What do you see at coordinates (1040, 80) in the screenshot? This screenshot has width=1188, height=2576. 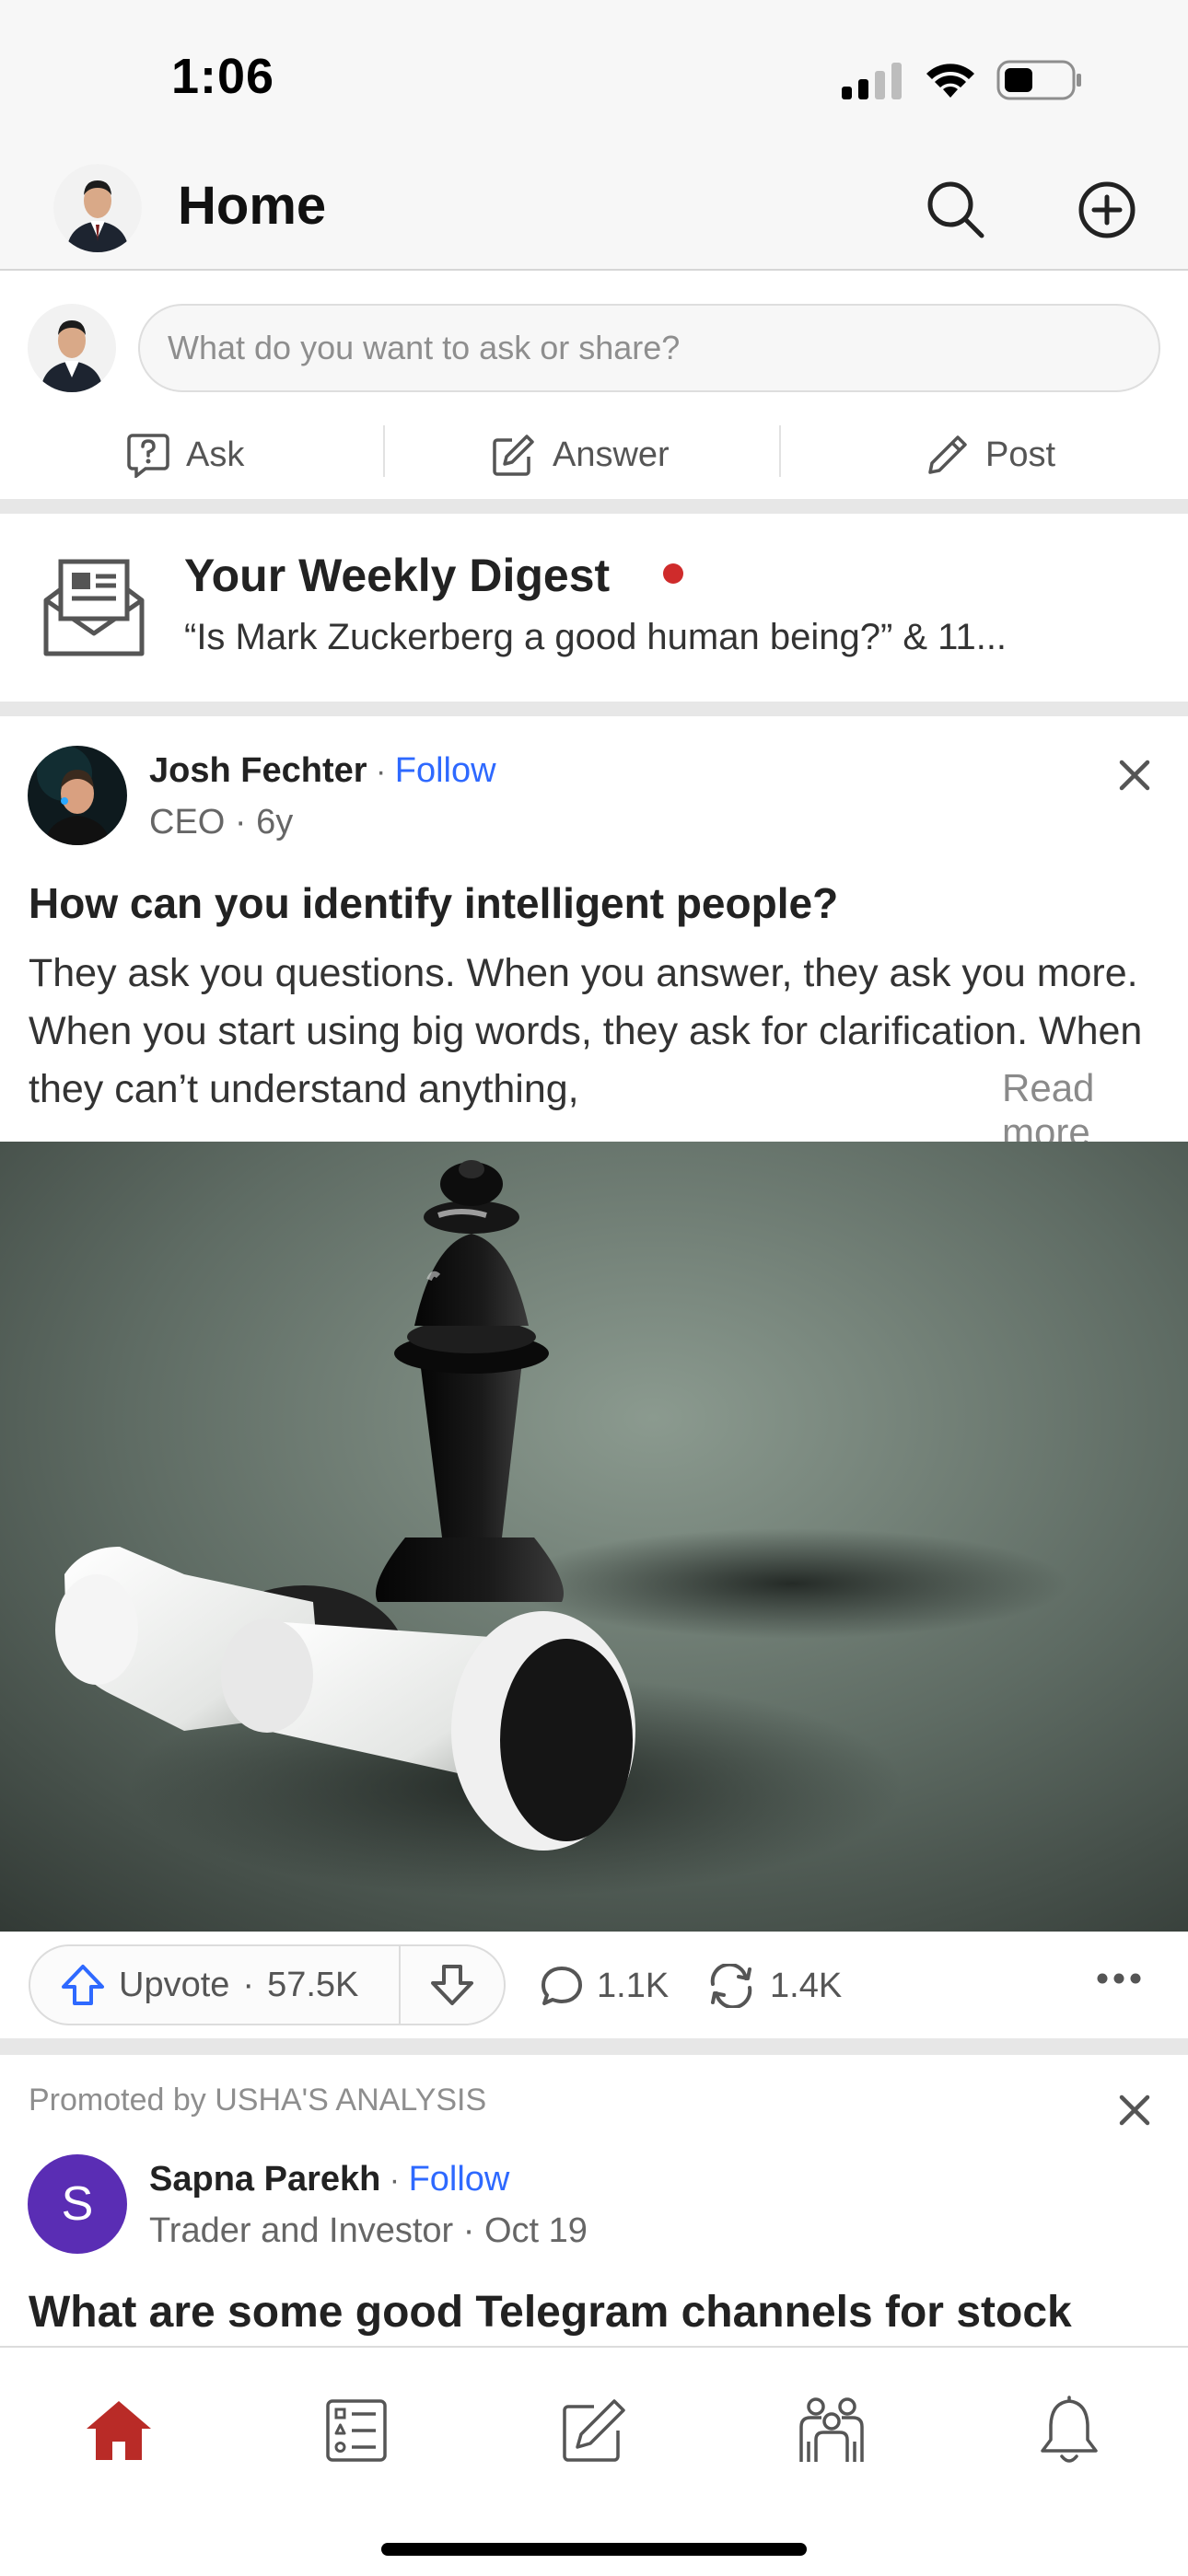 I see `battery-icon` at bounding box center [1040, 80].